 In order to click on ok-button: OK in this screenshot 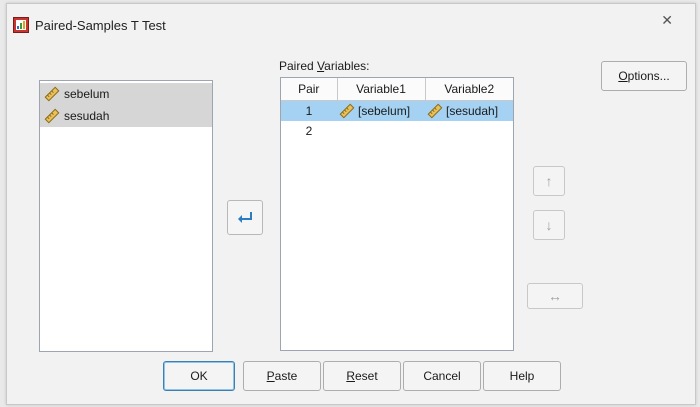, I will do `click(199, 376)`.